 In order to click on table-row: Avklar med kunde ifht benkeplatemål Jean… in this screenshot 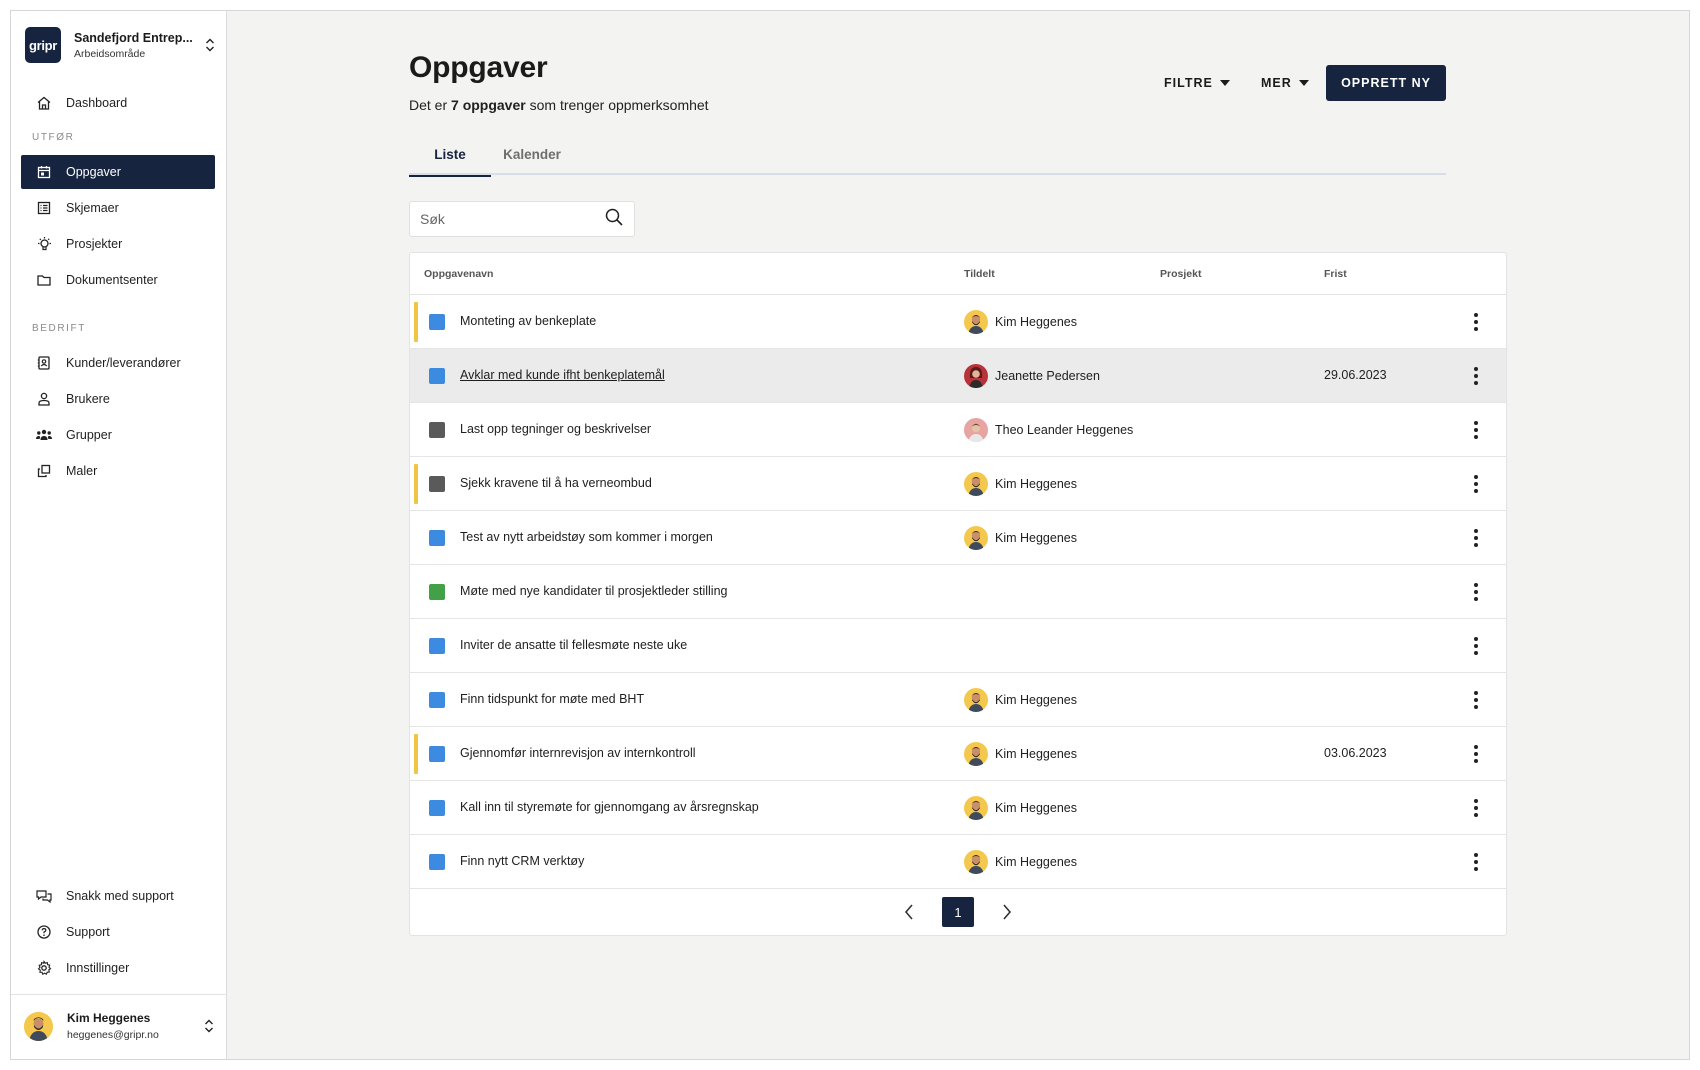, I will do `click(958, 376)`.